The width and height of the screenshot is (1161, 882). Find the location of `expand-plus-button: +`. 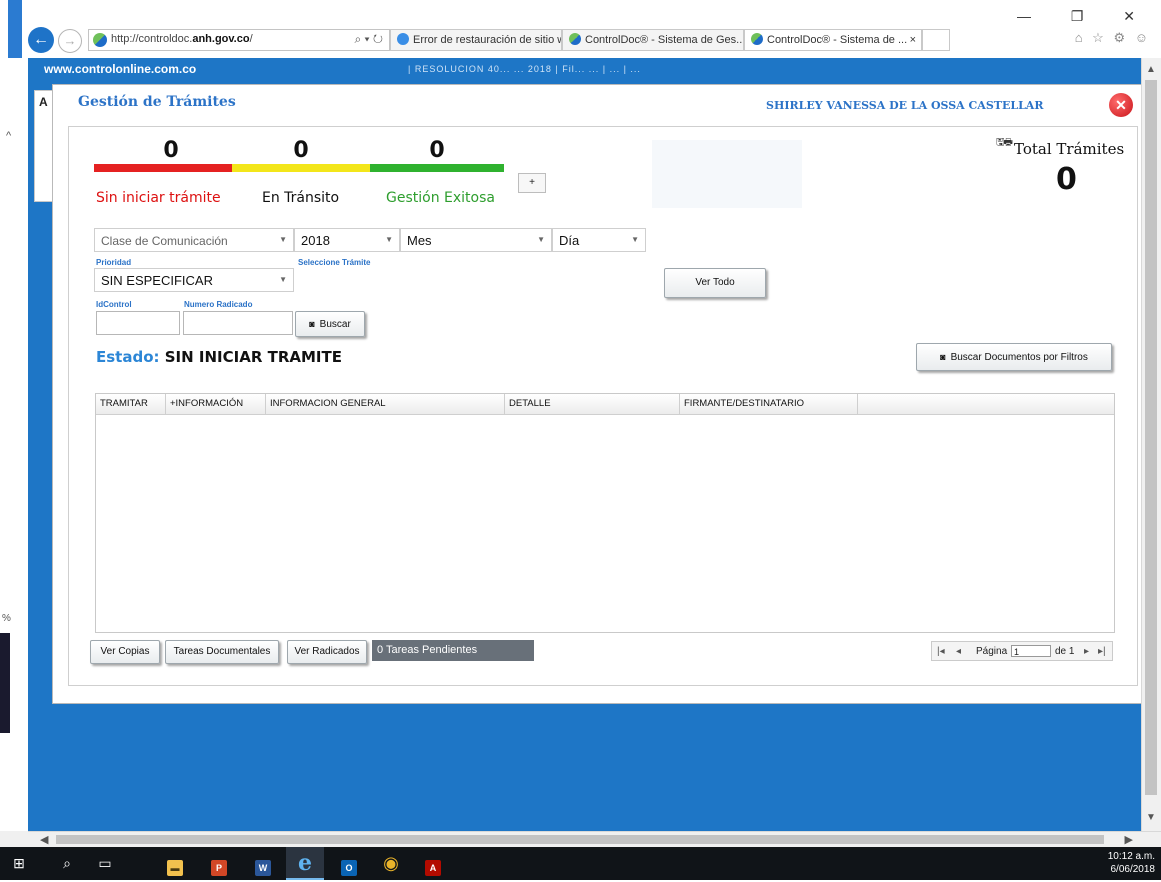

expand-plus-button: + is located at coordinates (532, 183).